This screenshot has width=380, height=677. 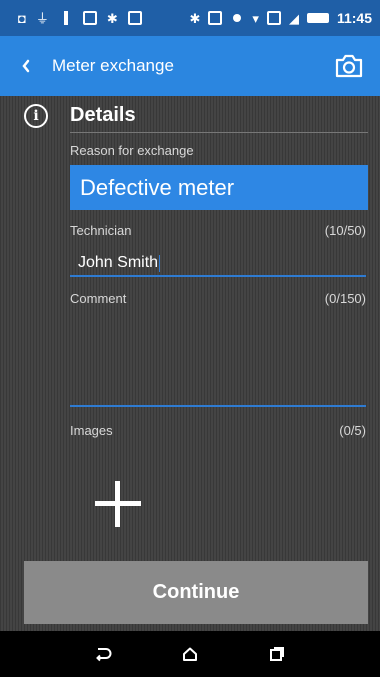 I want to click on status-right-icons: ✱ ▾ ◢ 11:45, so click(x=281, y=18).